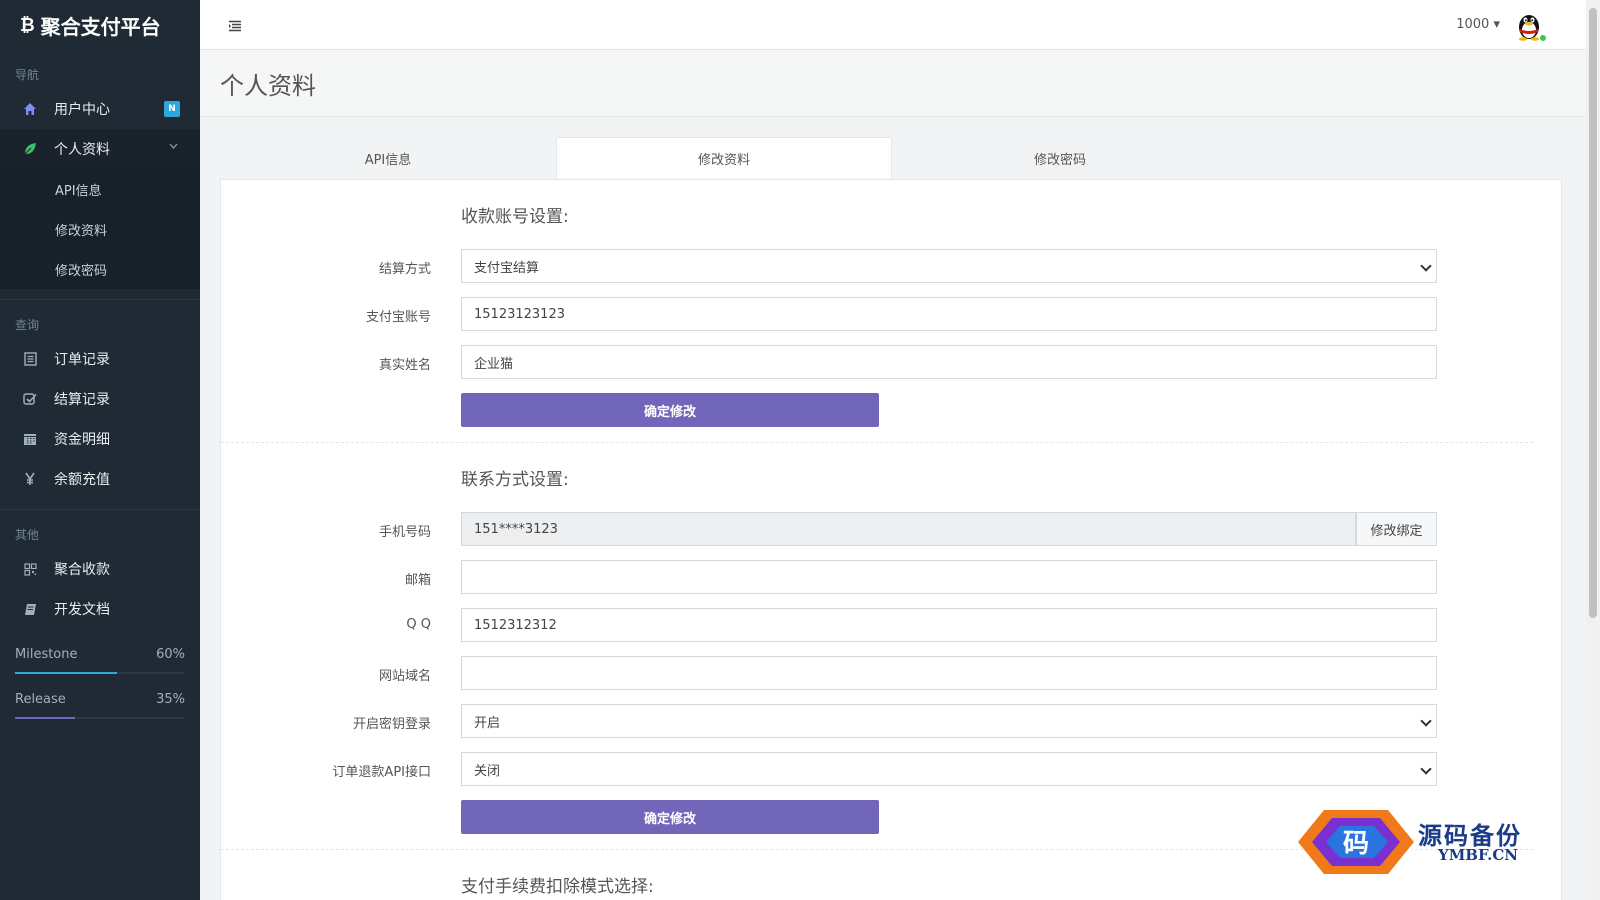 The height and width of the screenshot is (900, 1600). Describe the element at coordinates (949, 721) in the screenshot. I see `key-login-select: 开启` at that location.